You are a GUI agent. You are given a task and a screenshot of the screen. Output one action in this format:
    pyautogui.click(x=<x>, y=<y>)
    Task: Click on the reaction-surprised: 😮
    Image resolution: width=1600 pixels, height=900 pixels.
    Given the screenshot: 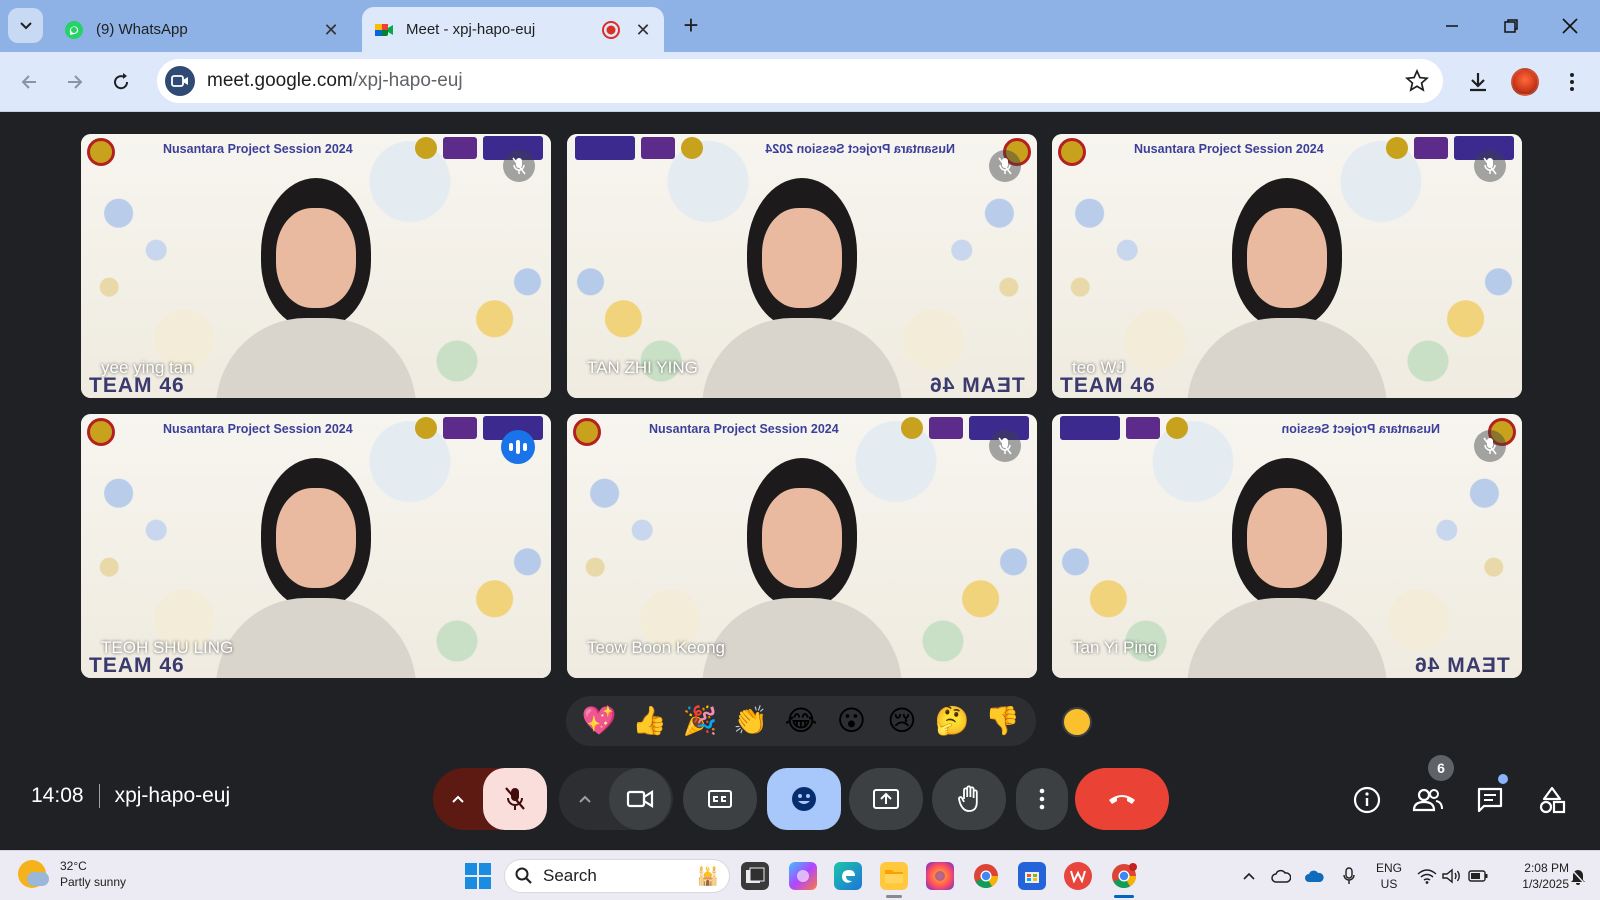 What is the action you would take?
    pyautogui.click(x=851, y=721)
    